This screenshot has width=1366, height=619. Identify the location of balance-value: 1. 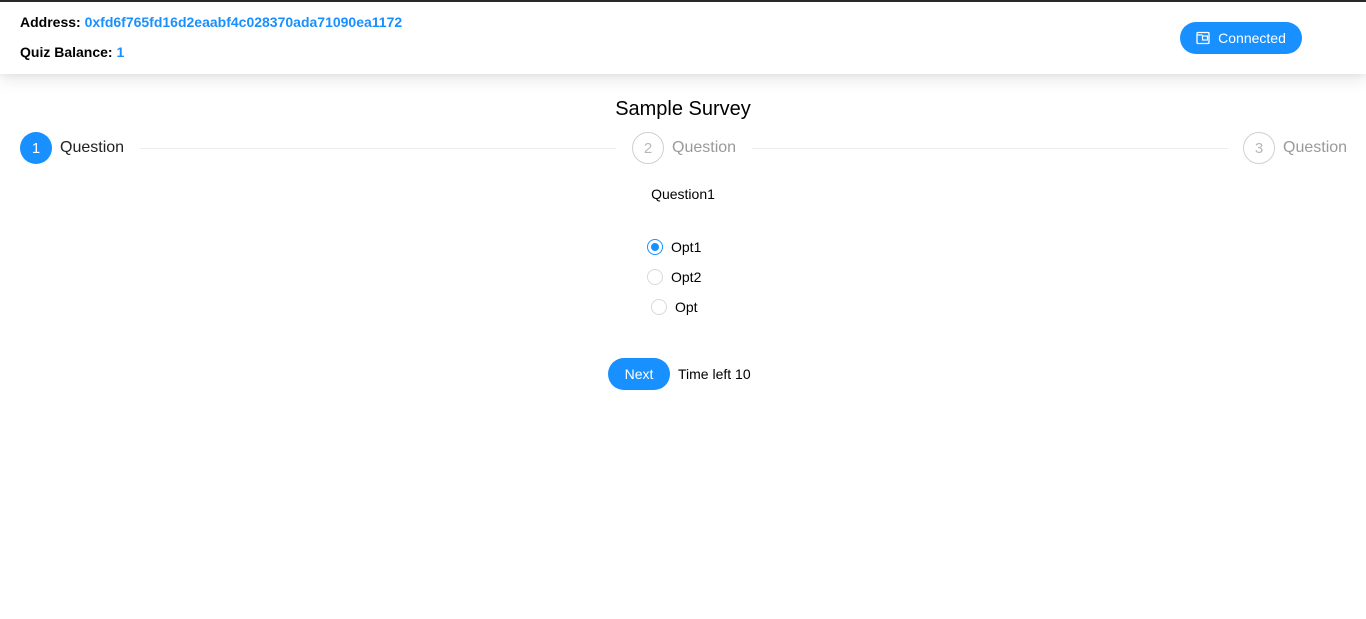
(120, 52).